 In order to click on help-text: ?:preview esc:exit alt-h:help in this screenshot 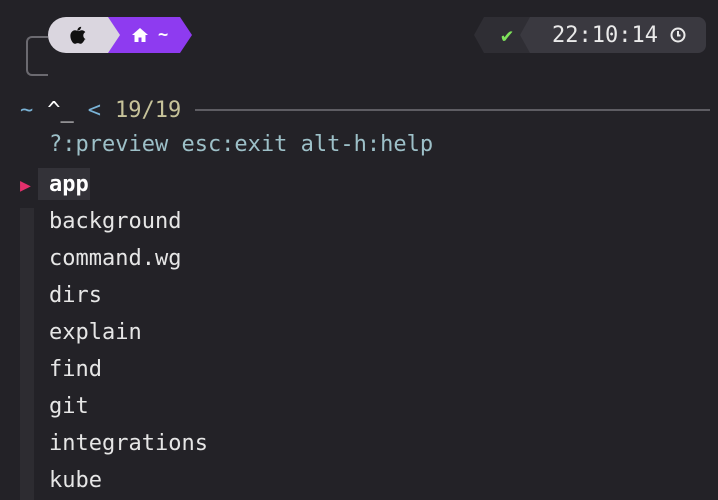, I will do `click(241, 144)`.